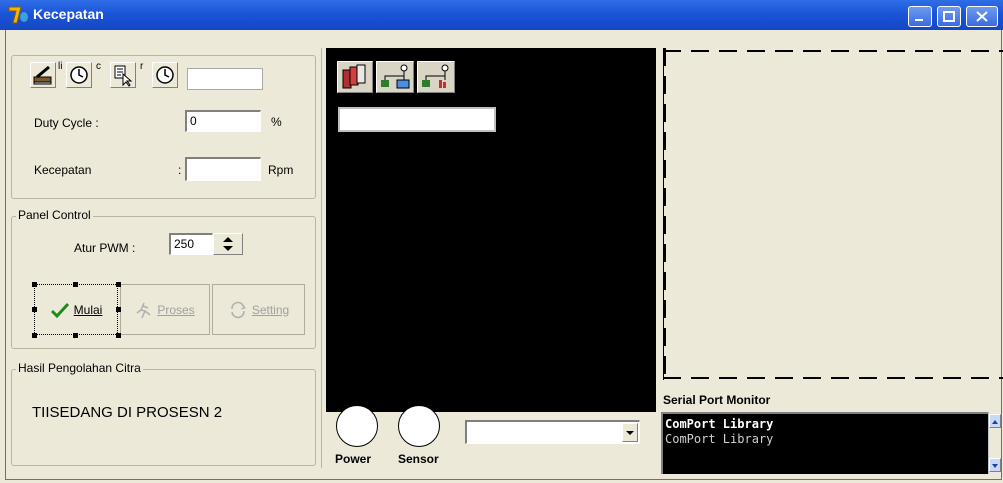 The height and width of the screenshot is (483, 1003). What do you see at coordinates (824, 443) in the screenshot?
I see `serial-monitor: ComPort Library ComPort Library` at bounding box center [824, 443].